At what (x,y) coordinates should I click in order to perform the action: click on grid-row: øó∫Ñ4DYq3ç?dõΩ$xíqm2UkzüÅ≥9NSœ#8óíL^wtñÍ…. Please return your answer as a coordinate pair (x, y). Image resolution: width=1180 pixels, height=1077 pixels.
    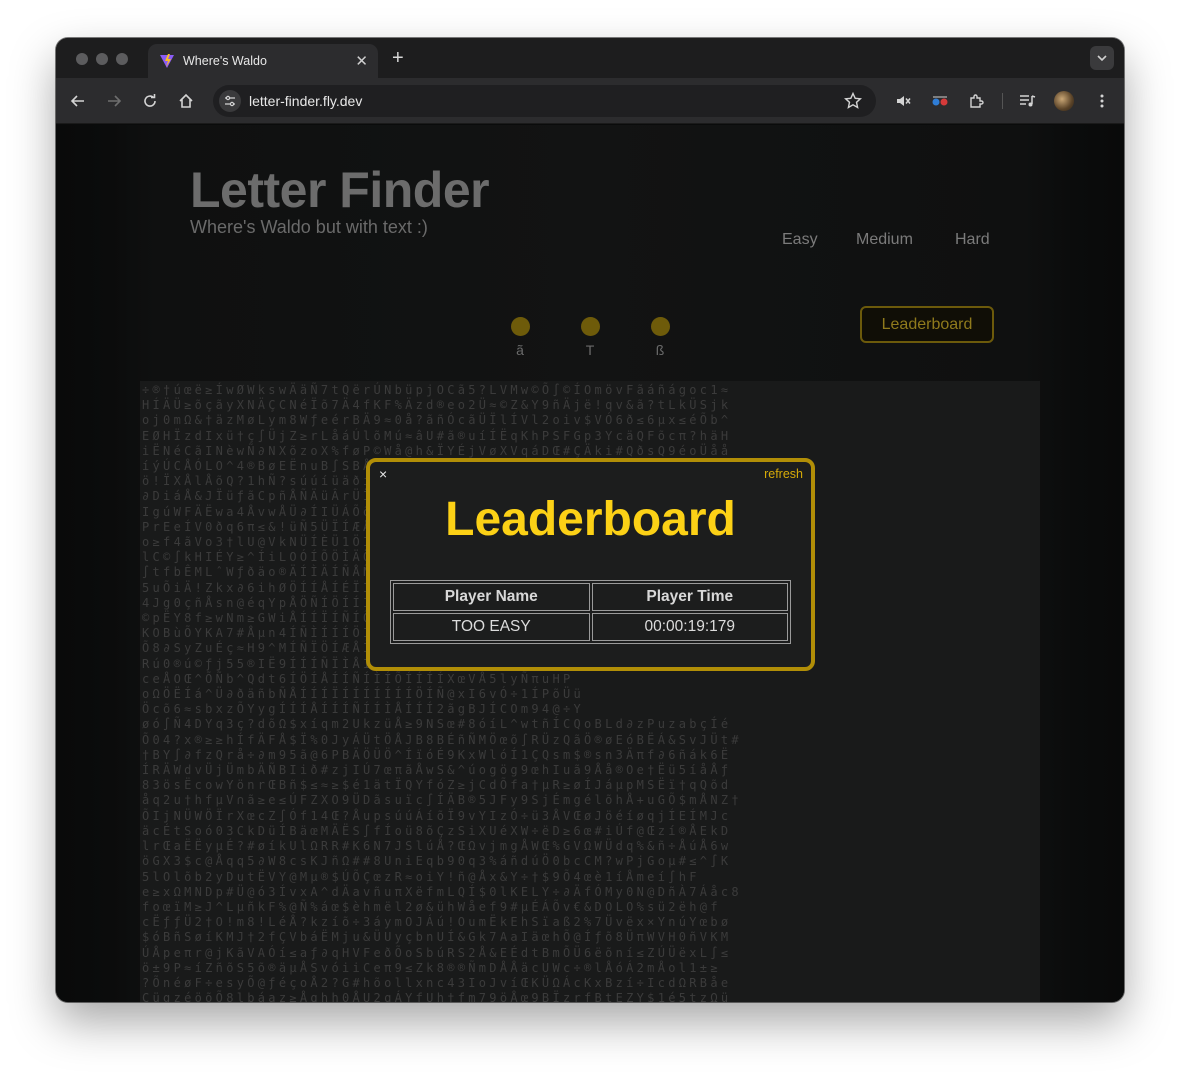
    Looking at the image, I should click on (591, 724).